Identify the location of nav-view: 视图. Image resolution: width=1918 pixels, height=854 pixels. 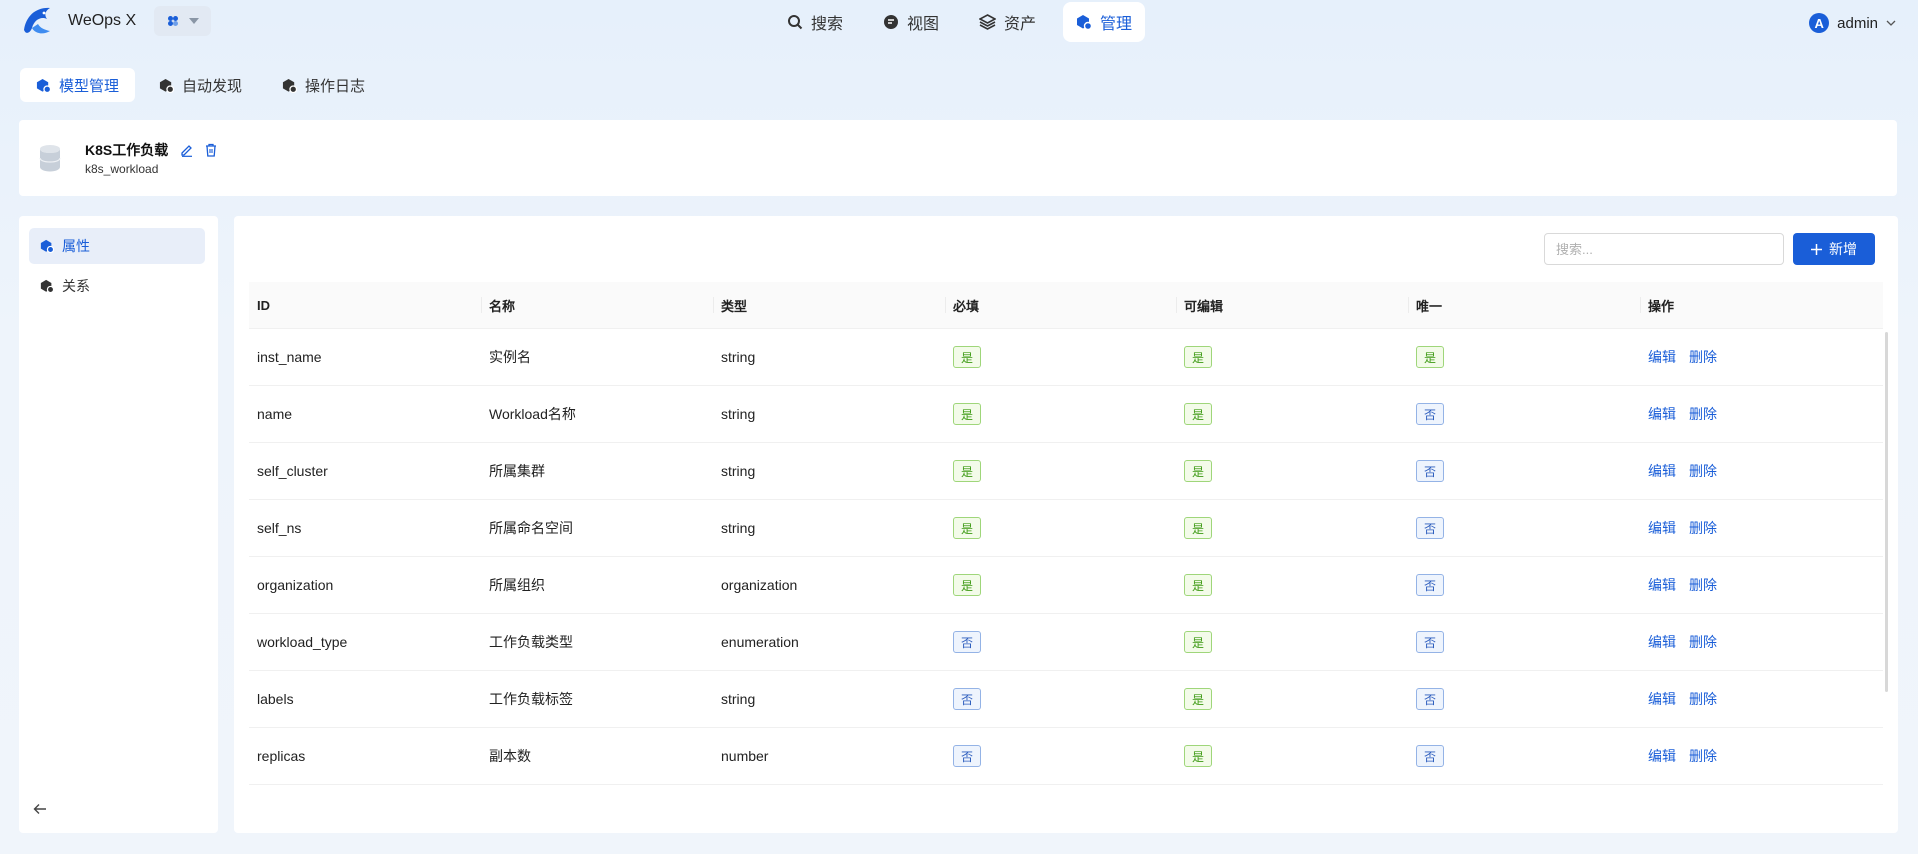
(911, 22).